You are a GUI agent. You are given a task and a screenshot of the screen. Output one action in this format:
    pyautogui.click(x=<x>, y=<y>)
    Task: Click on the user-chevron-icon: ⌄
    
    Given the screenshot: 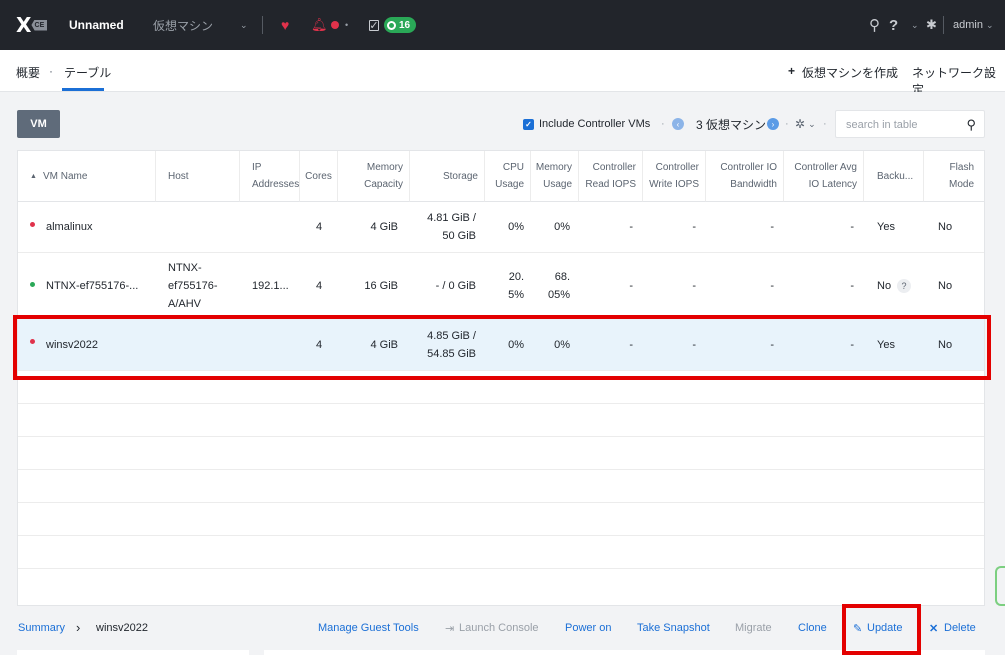 What is the action you would take?
    pyautogui.click(x=990, y=25)
    